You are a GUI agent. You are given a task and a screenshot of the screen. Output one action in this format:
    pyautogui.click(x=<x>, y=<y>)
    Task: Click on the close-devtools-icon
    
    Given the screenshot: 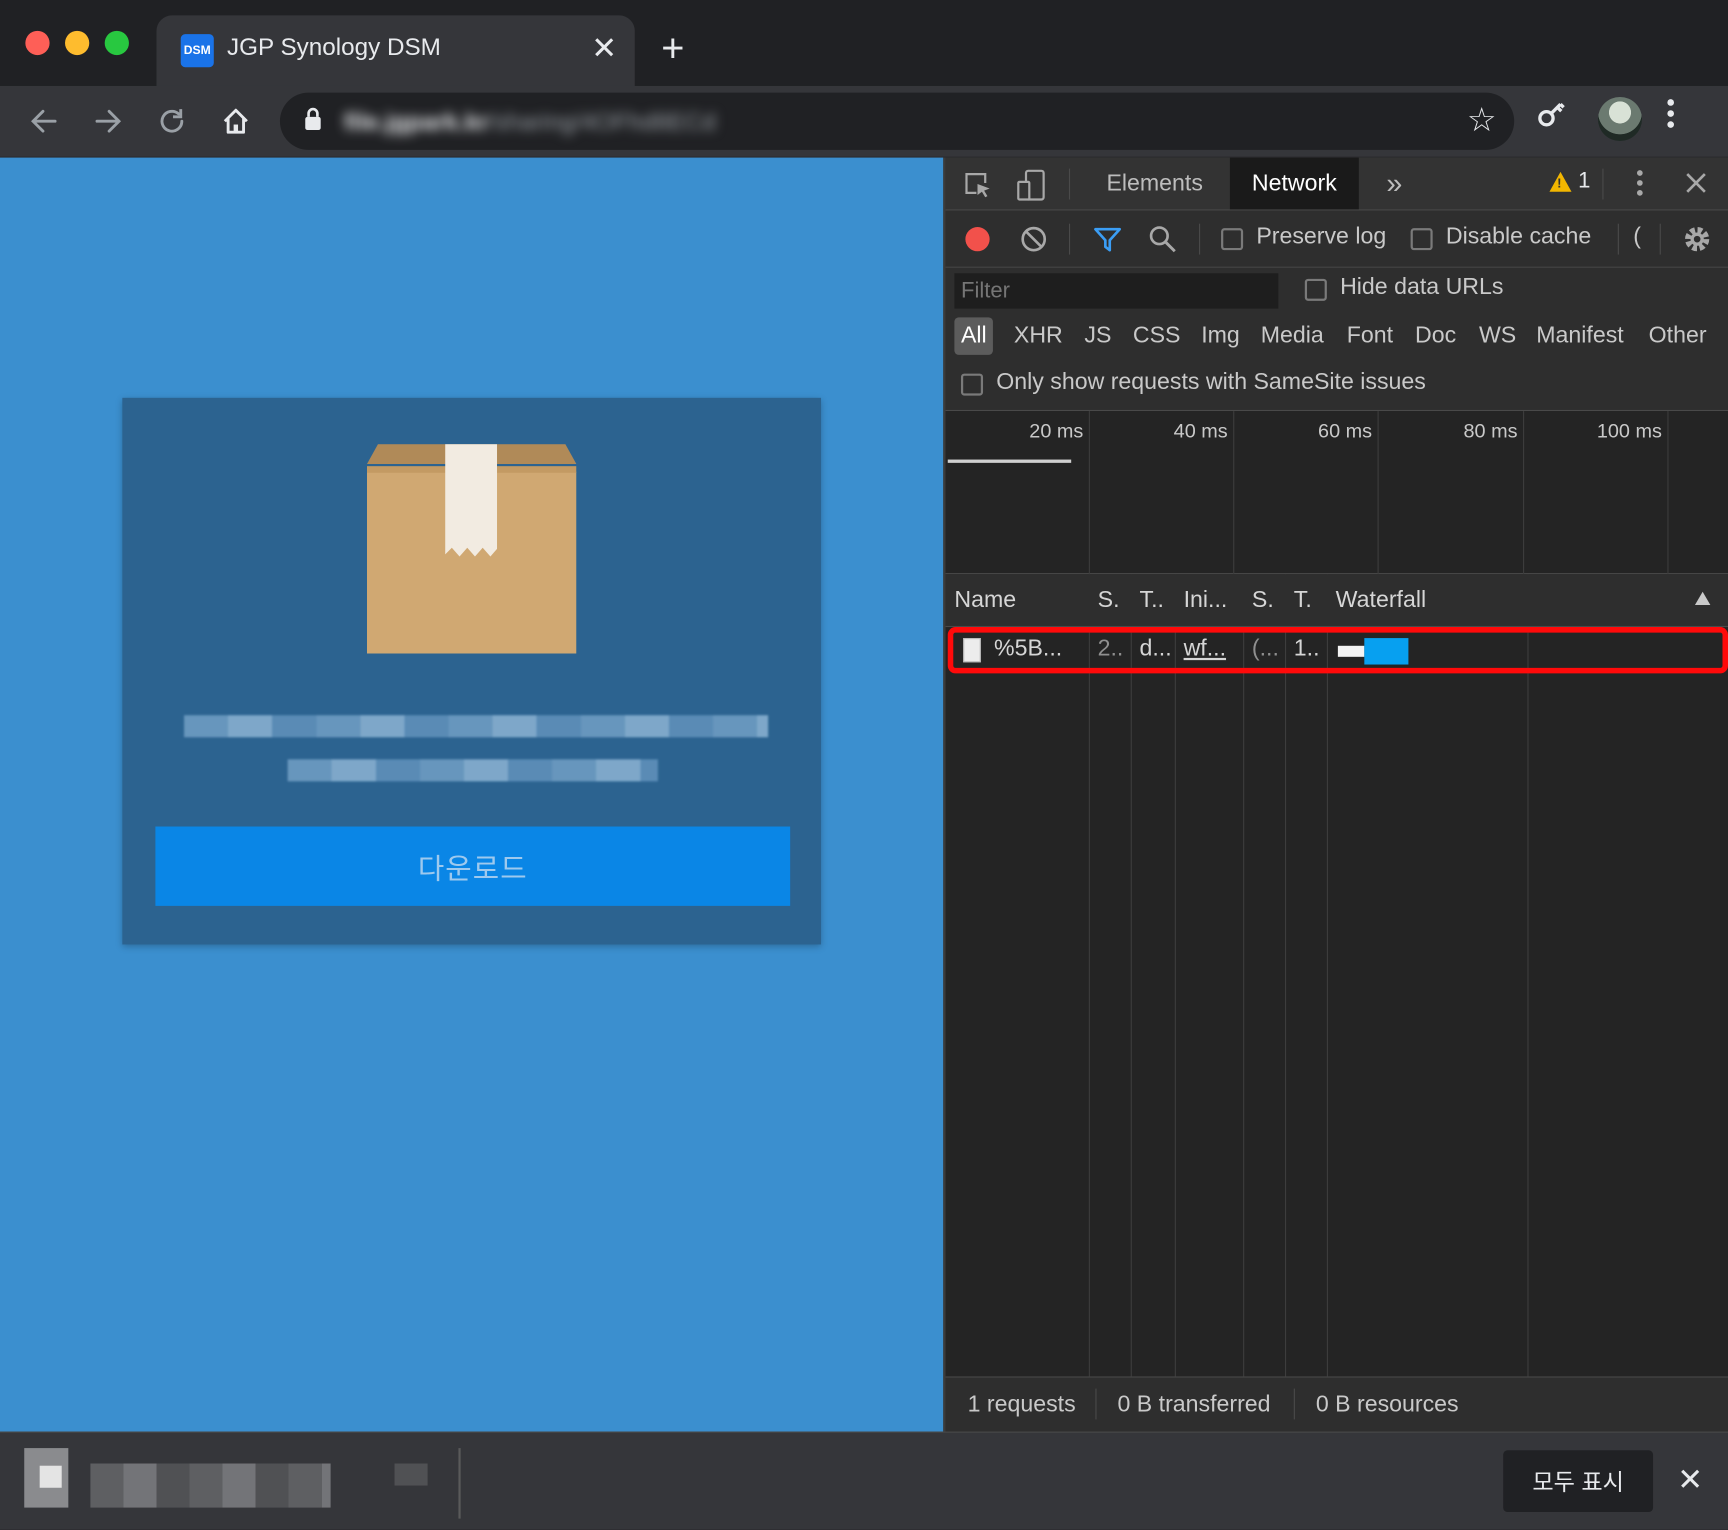 What is the action you would take?
    pyautogui.click(x=1696, y=186)
    